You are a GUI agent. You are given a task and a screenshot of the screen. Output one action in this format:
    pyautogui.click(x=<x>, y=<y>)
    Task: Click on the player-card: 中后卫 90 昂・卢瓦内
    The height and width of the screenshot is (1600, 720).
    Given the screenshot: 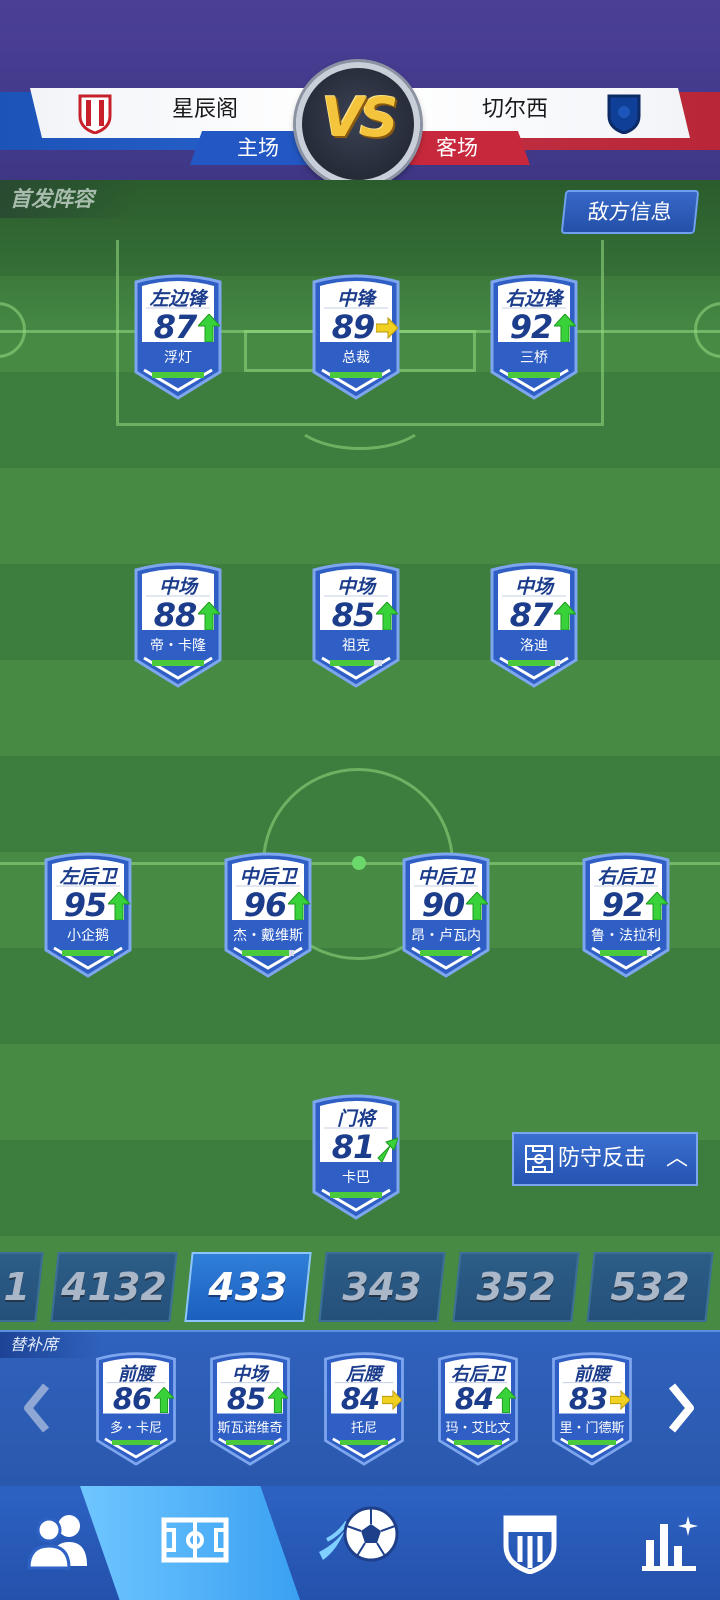 What is the action you would take?
    pyautogui.click(x=446, y=914)
    